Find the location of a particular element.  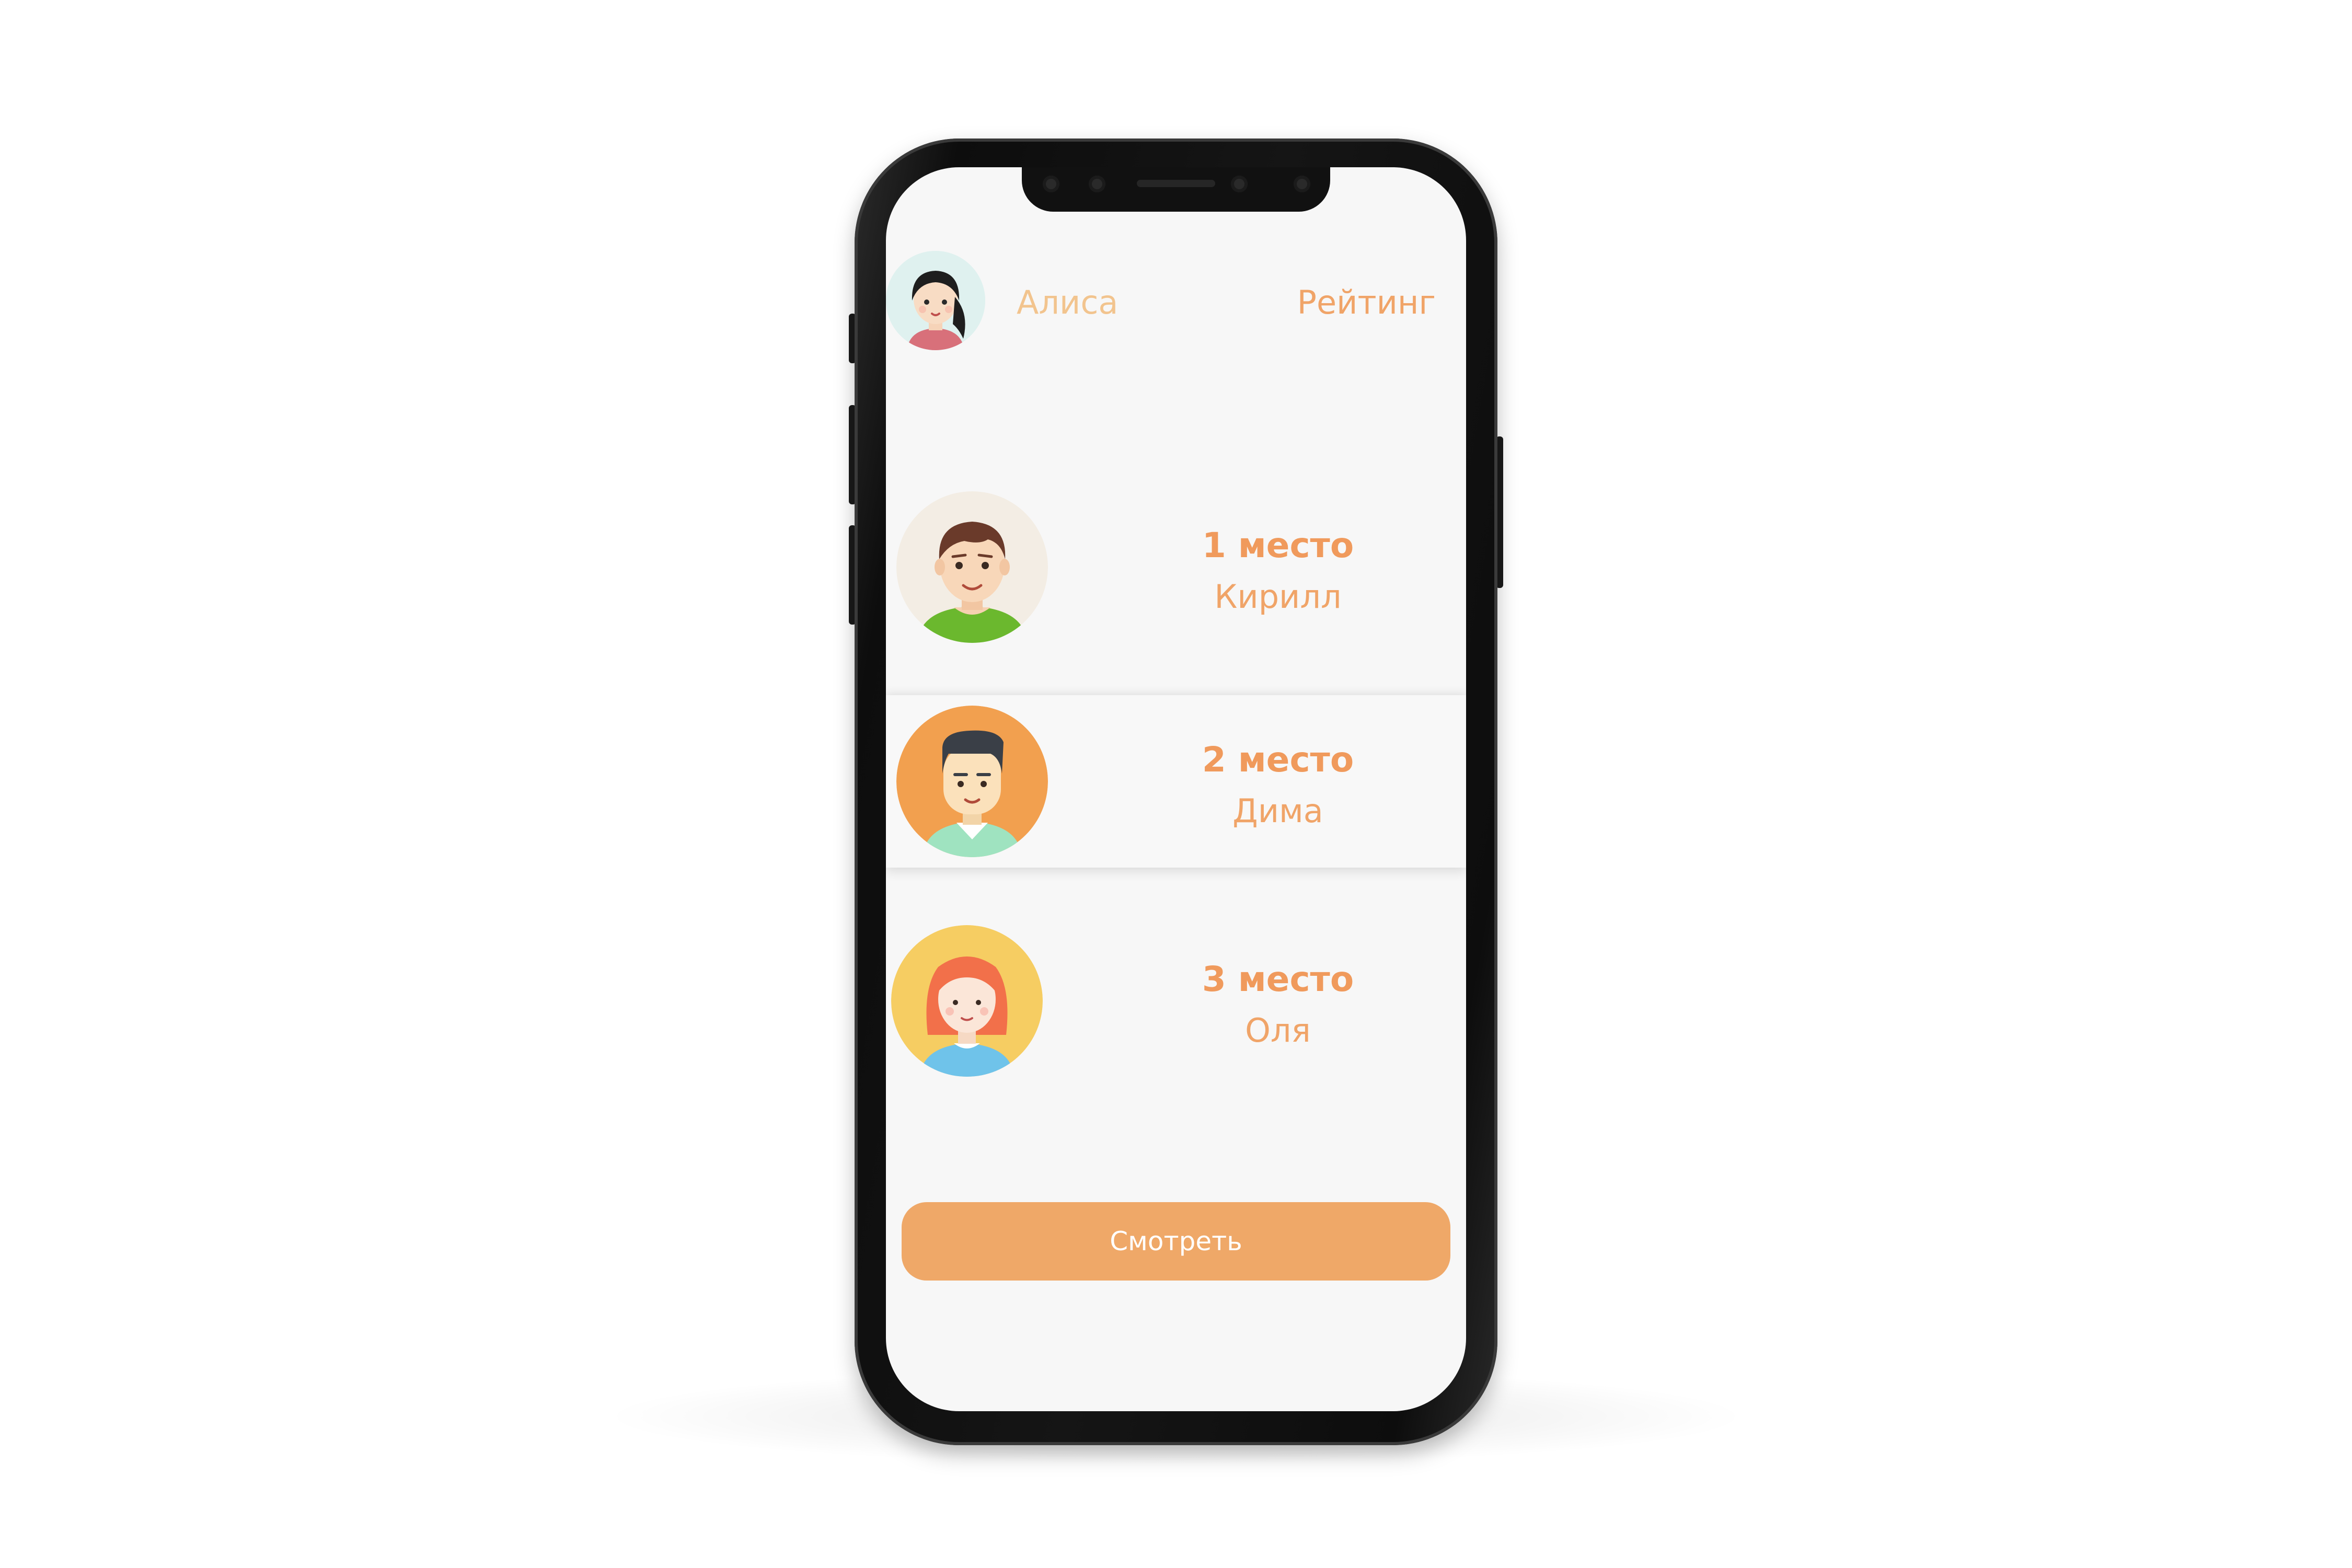

player-name: Дима is located at coordinates (1277, 811).